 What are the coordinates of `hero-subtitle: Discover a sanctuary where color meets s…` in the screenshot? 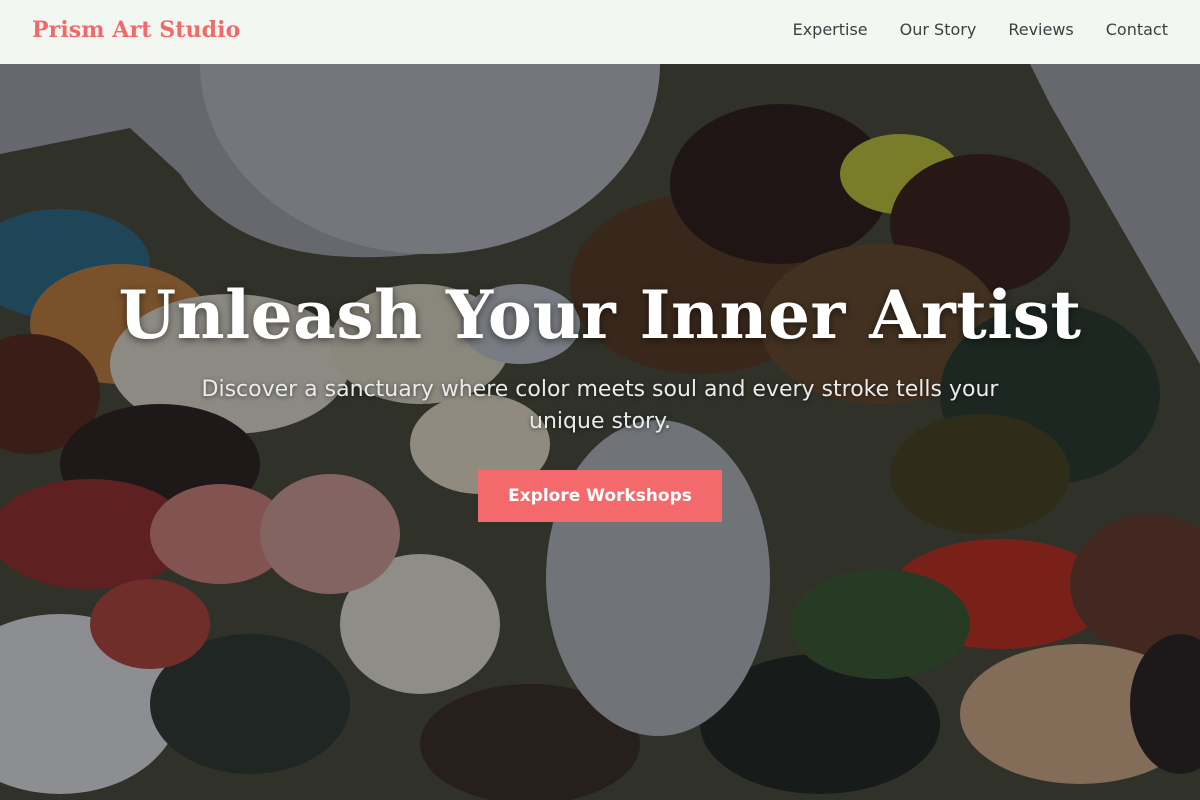 It's located at (600, 405).